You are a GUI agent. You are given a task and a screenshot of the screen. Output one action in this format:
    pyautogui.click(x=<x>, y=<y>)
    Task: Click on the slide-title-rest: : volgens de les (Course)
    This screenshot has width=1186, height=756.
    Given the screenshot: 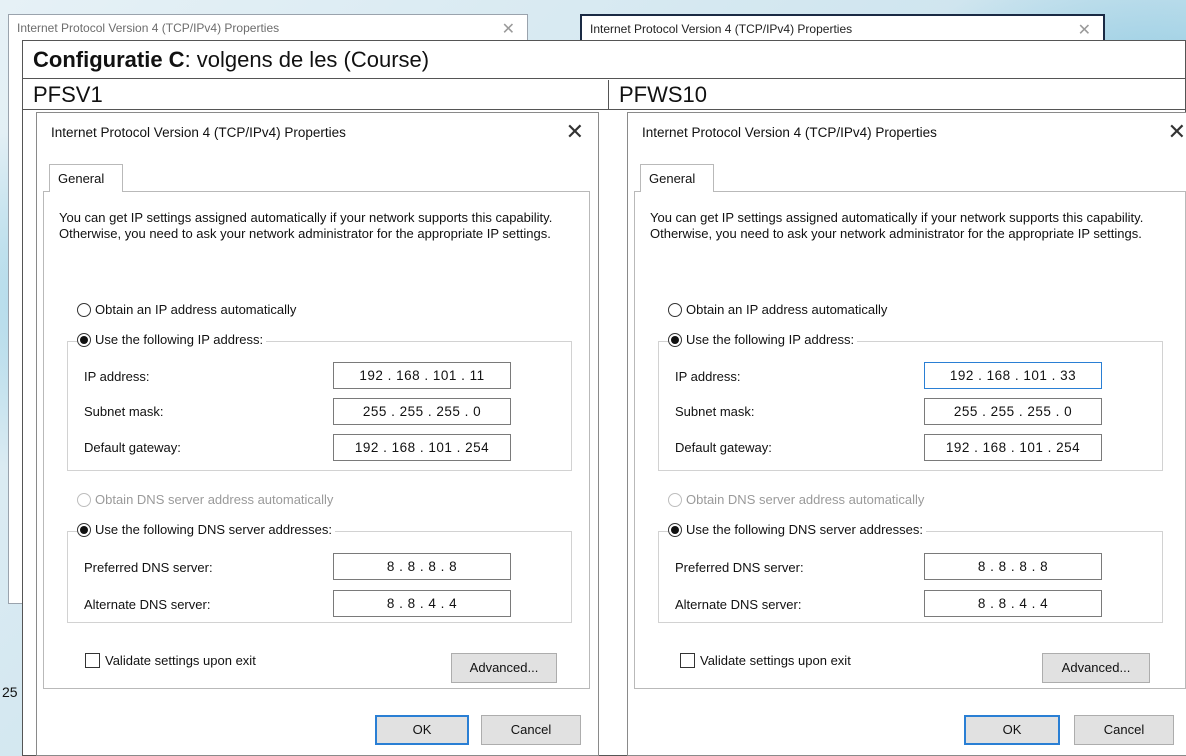 What is the action you would take?
    pyautogui.click(x=307, y=59)
    